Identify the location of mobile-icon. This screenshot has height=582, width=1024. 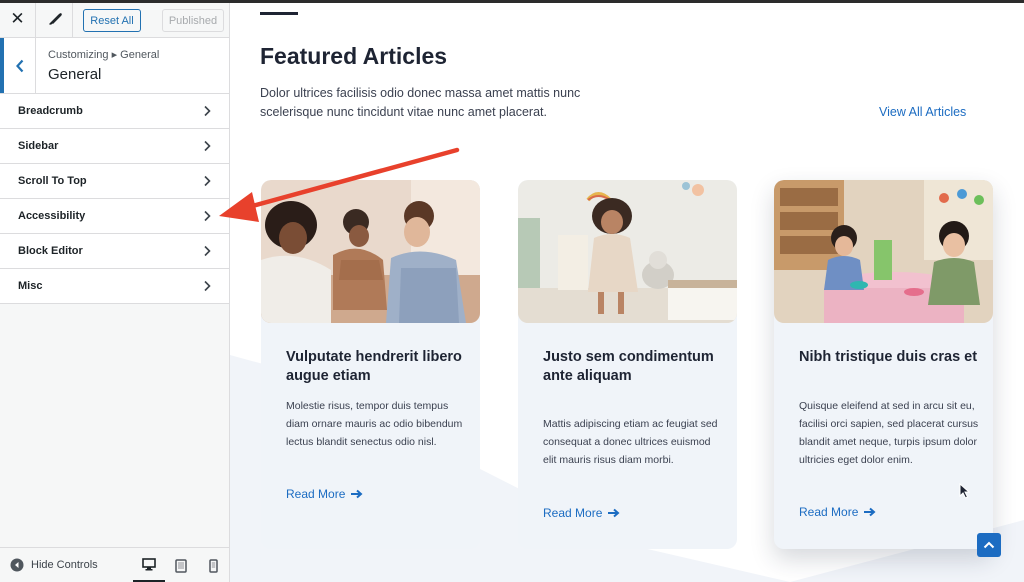
(213, 565).